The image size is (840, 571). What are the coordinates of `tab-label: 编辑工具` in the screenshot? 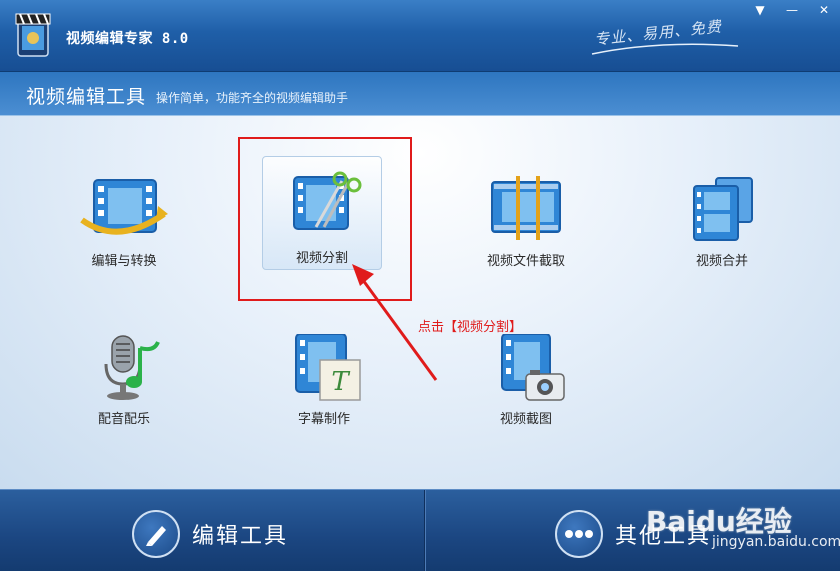 It's located at (240, 536).